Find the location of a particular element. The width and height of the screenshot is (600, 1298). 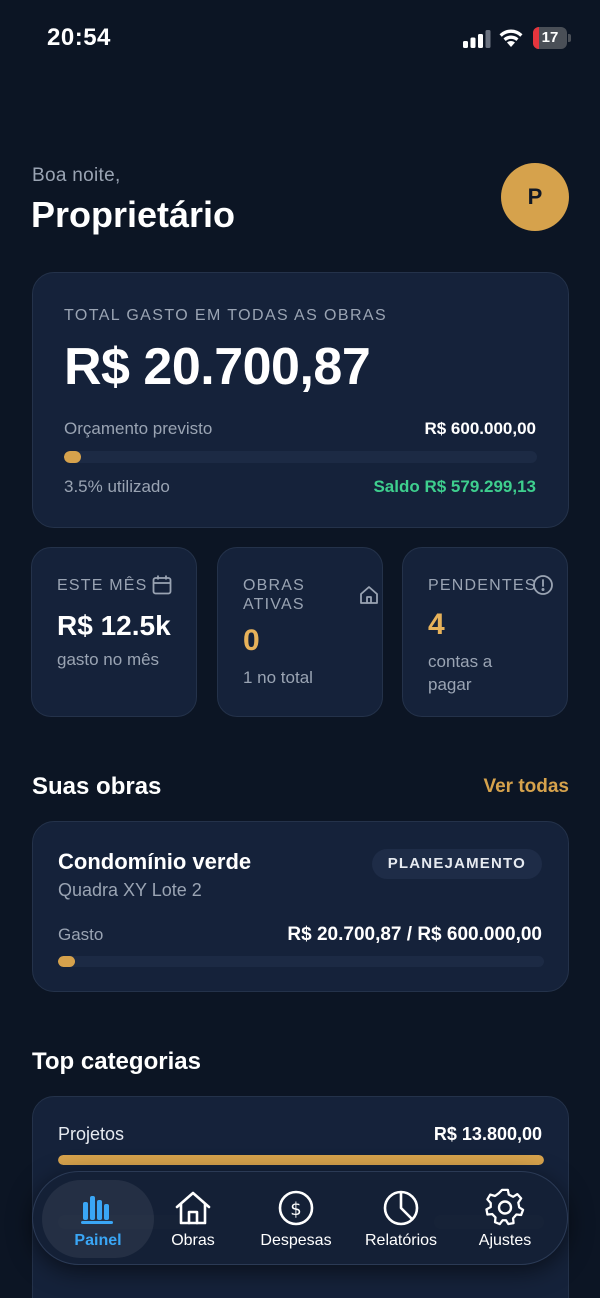

nav-item-obras: Obras is located at coordinates (193, 1219).